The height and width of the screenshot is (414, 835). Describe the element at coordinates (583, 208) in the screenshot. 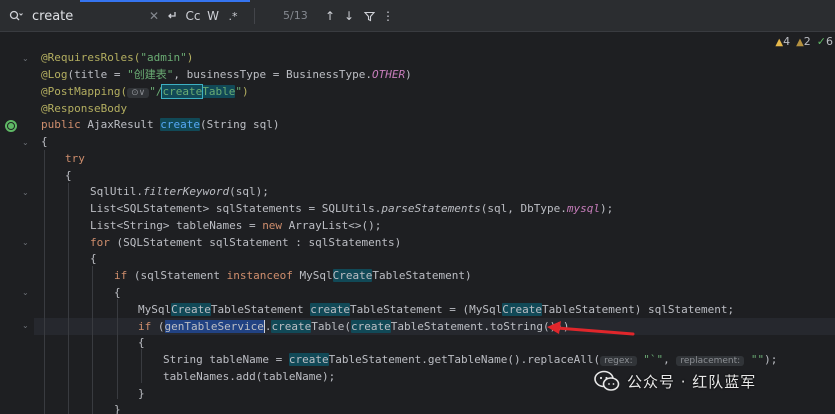

I see `code-token: mysql` at that location.